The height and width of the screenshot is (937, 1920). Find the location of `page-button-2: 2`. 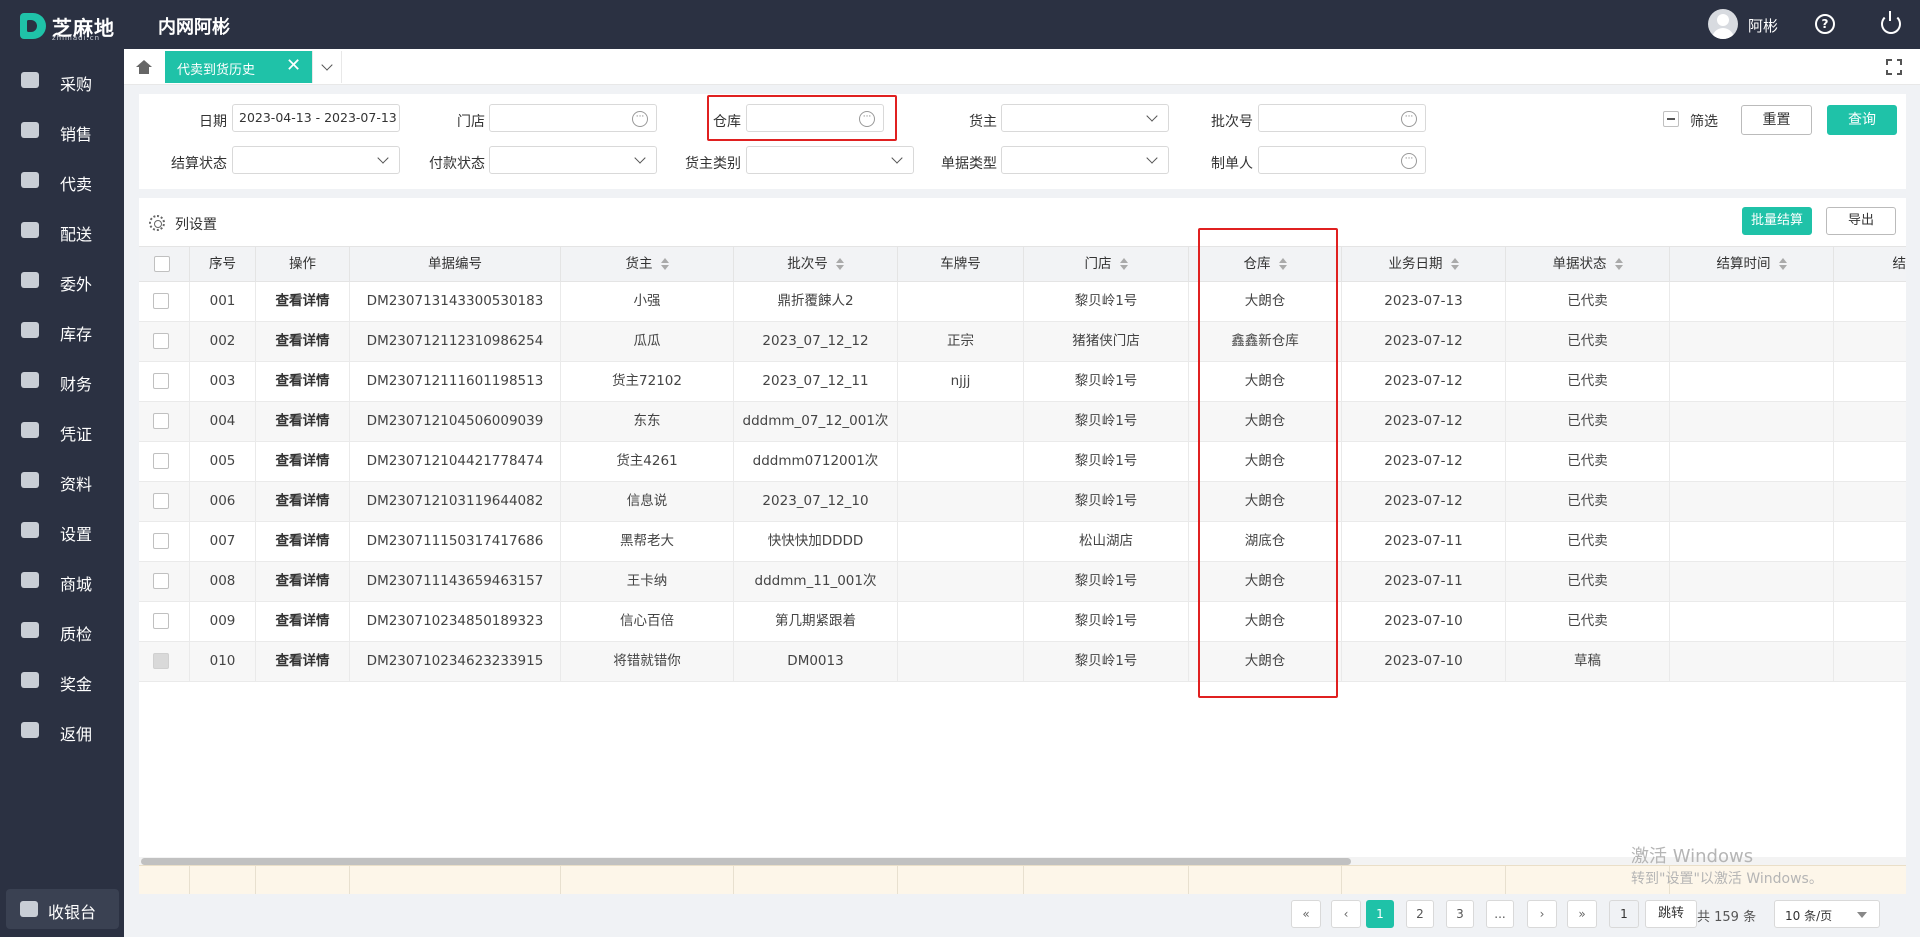

page-button-2: 2 is located at coordinates (1420, 914).